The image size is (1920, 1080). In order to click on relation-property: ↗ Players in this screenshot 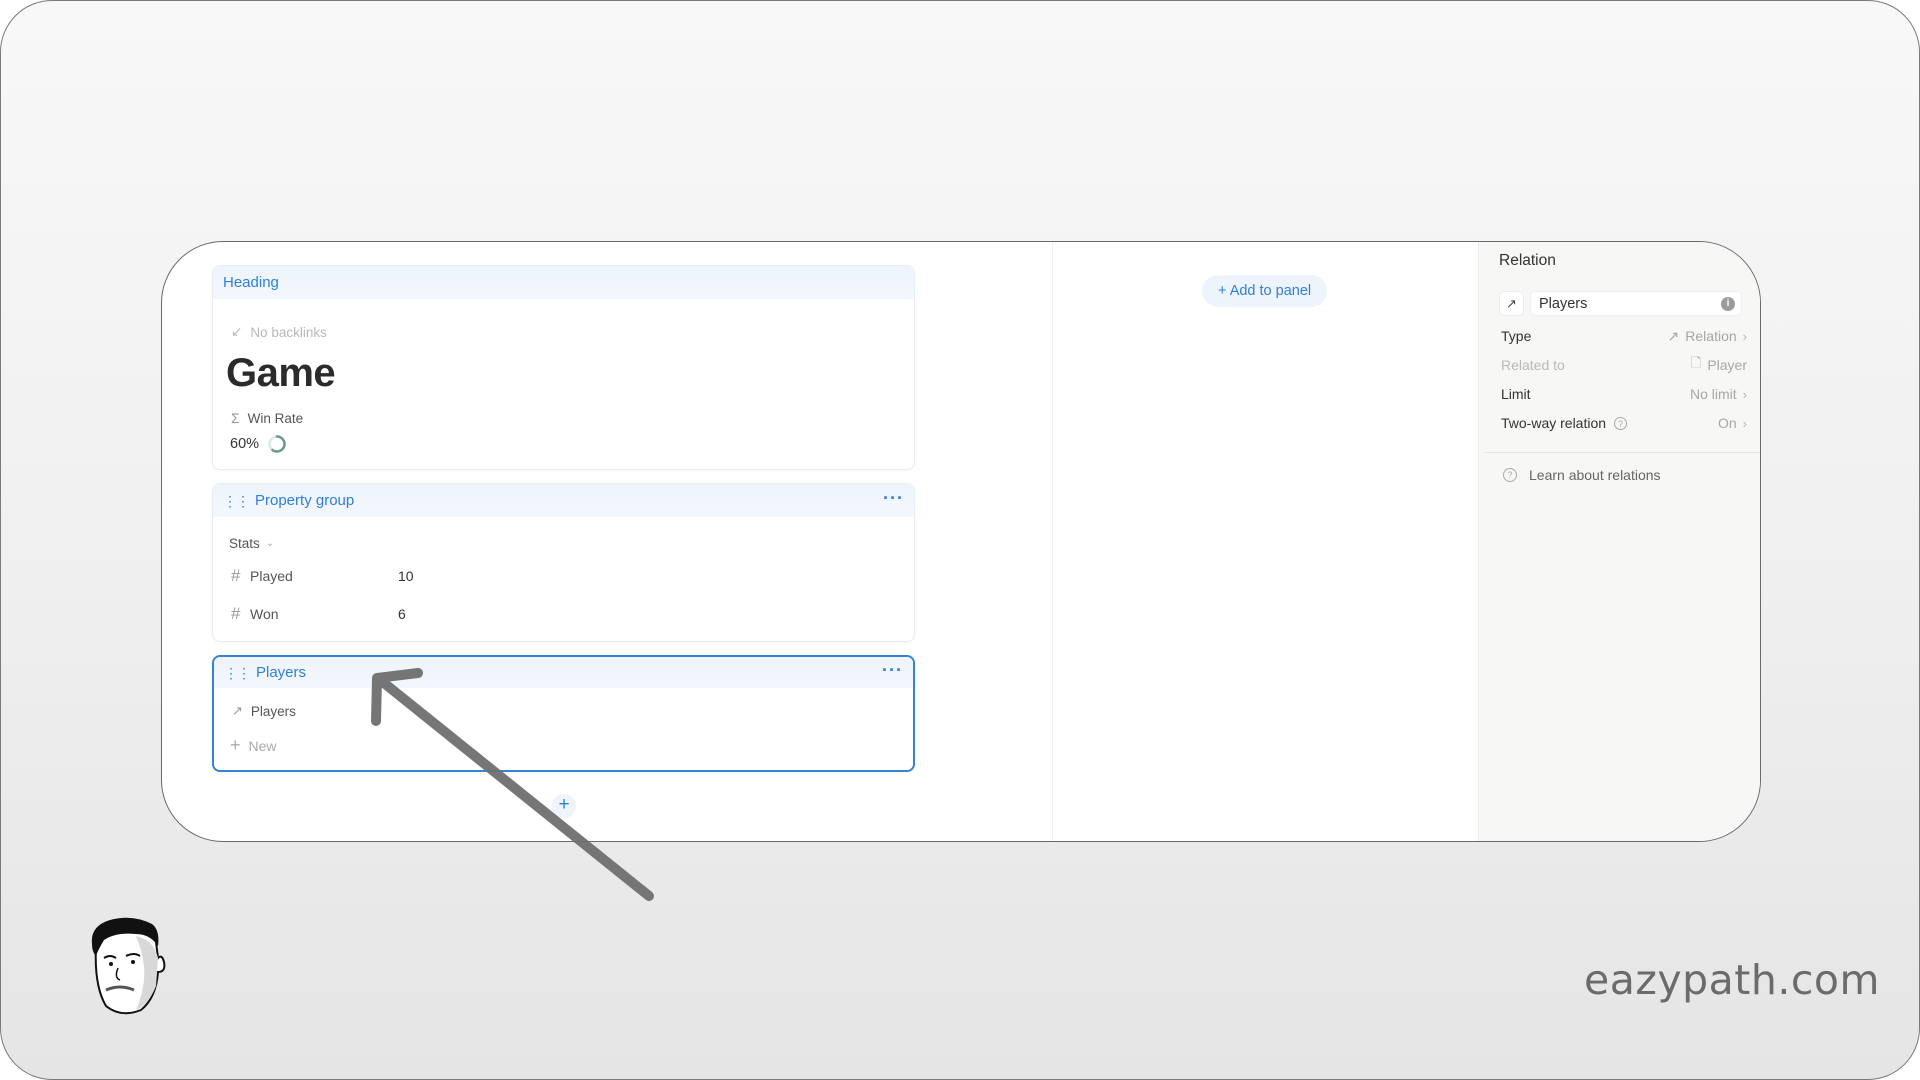, I will do `click(264, 711)`.